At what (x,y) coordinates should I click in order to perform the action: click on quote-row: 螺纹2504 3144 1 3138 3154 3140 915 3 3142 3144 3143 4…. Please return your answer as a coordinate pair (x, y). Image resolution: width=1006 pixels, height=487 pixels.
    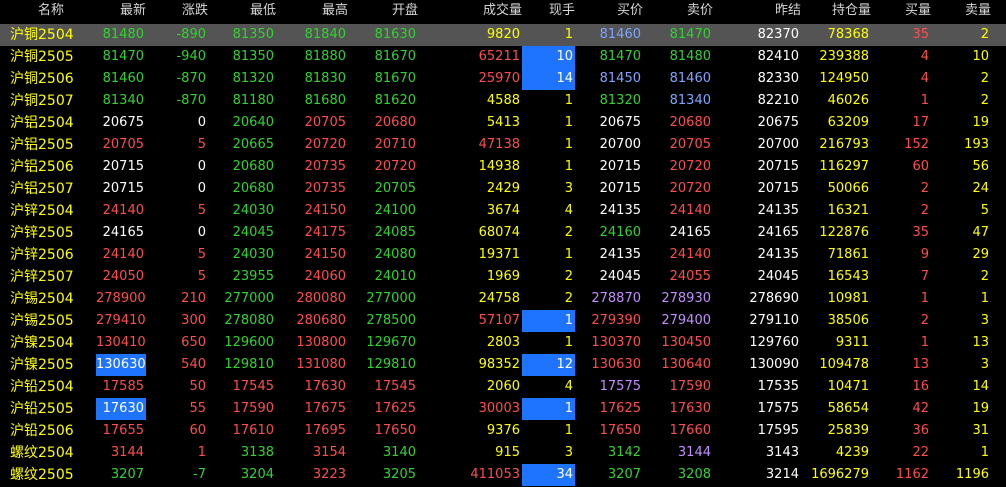
    Looking at the image, I should click on (503, 453).